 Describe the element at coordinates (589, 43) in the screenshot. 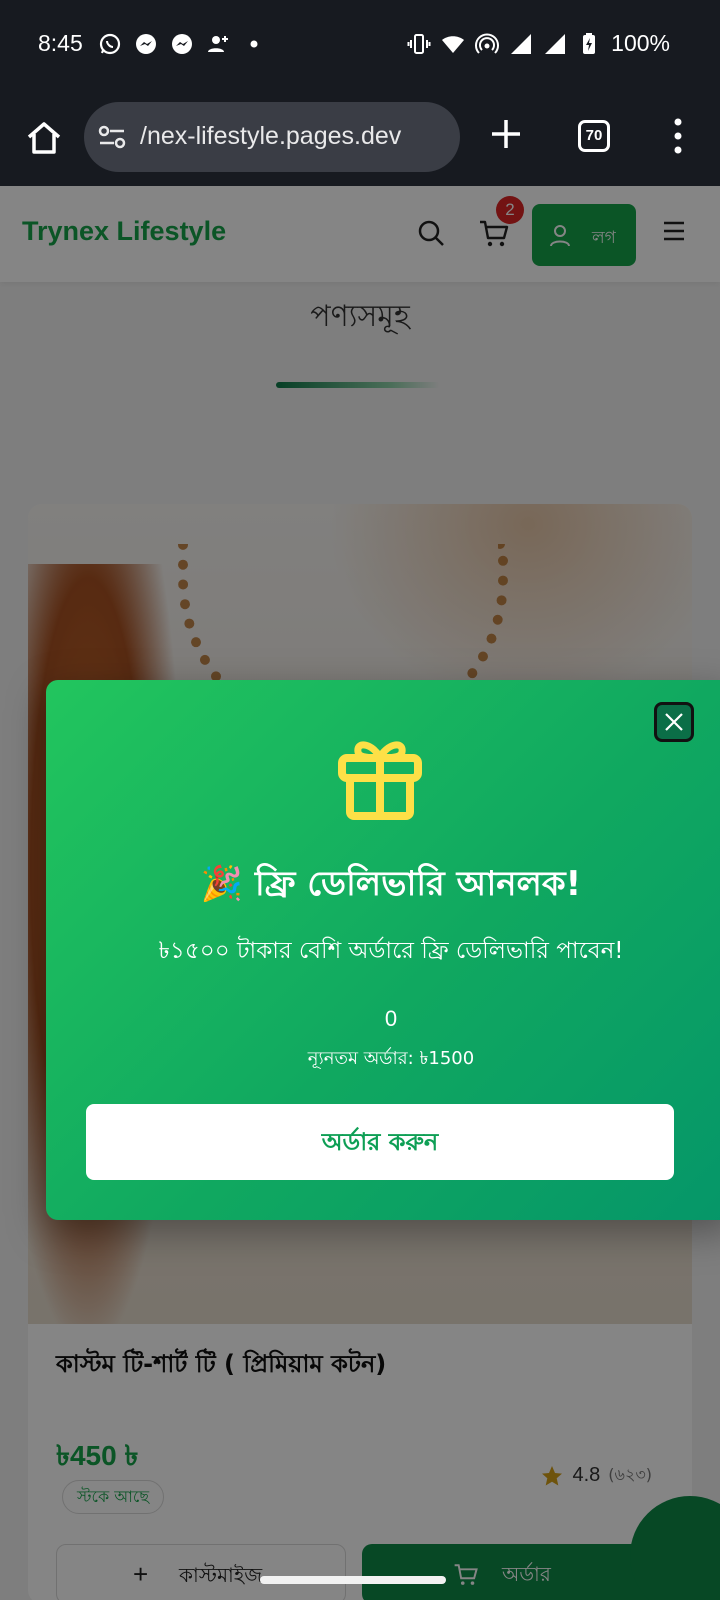

I see `battery-charging-icon` at that location.